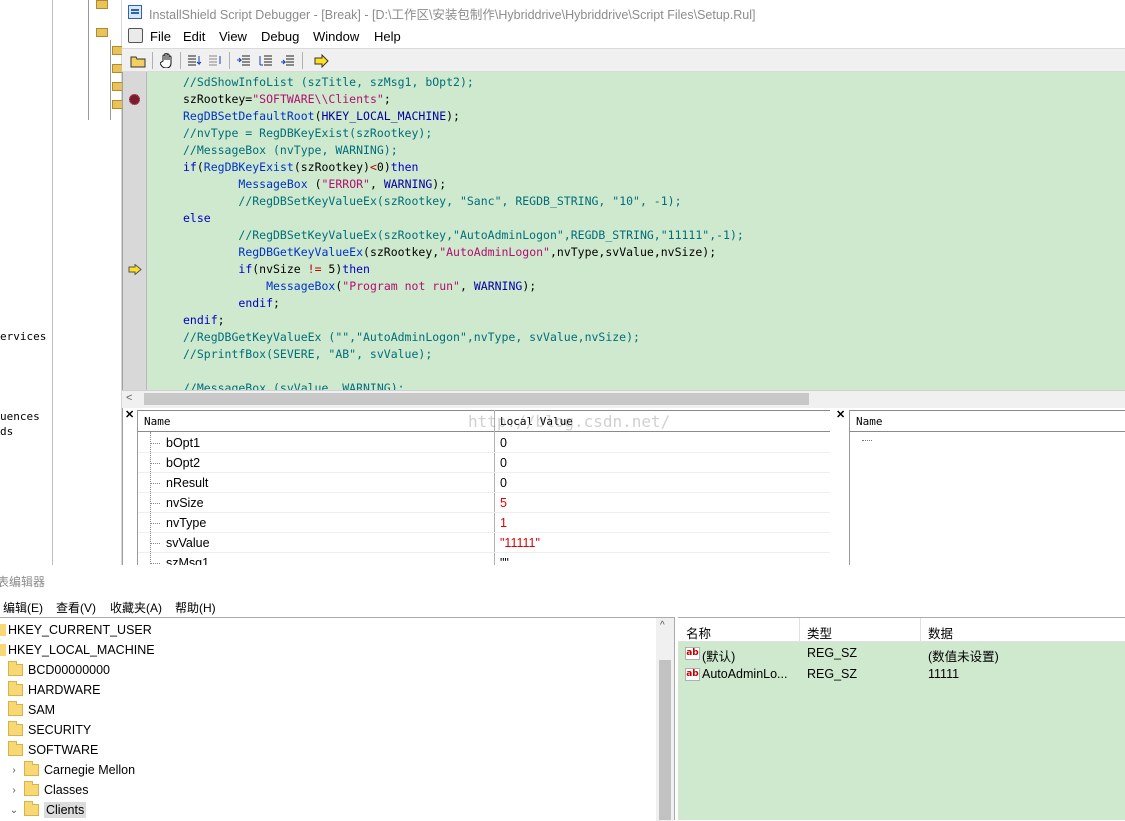 This screenshot has height=821, width=1125. I want to click on code-horizontal-scrollbar: <, so click(623, 398).